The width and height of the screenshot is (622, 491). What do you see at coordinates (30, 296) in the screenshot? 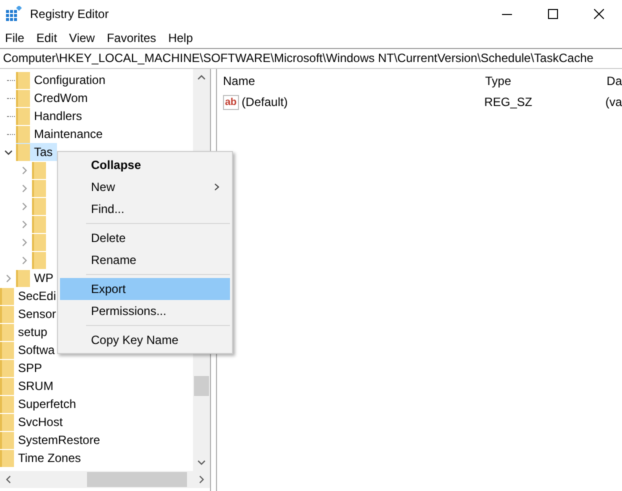
I see `tree-item: SecEdi` at bounding box center [30, 296].